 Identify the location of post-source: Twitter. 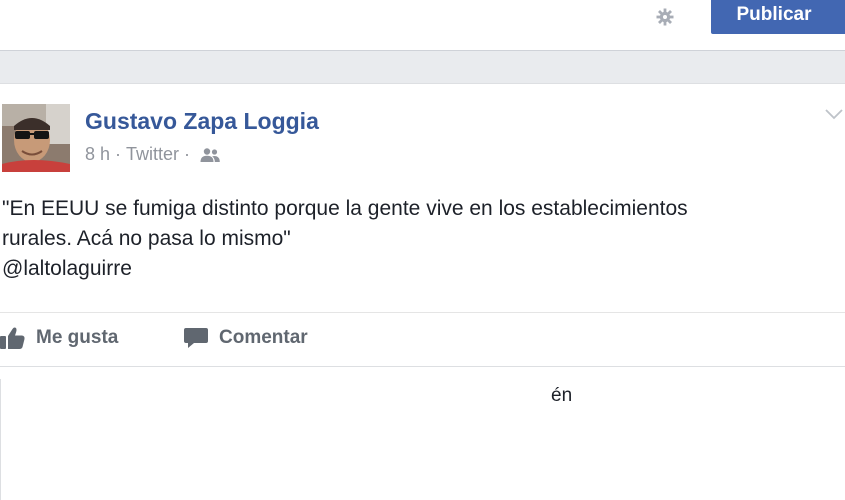
(153, 154).